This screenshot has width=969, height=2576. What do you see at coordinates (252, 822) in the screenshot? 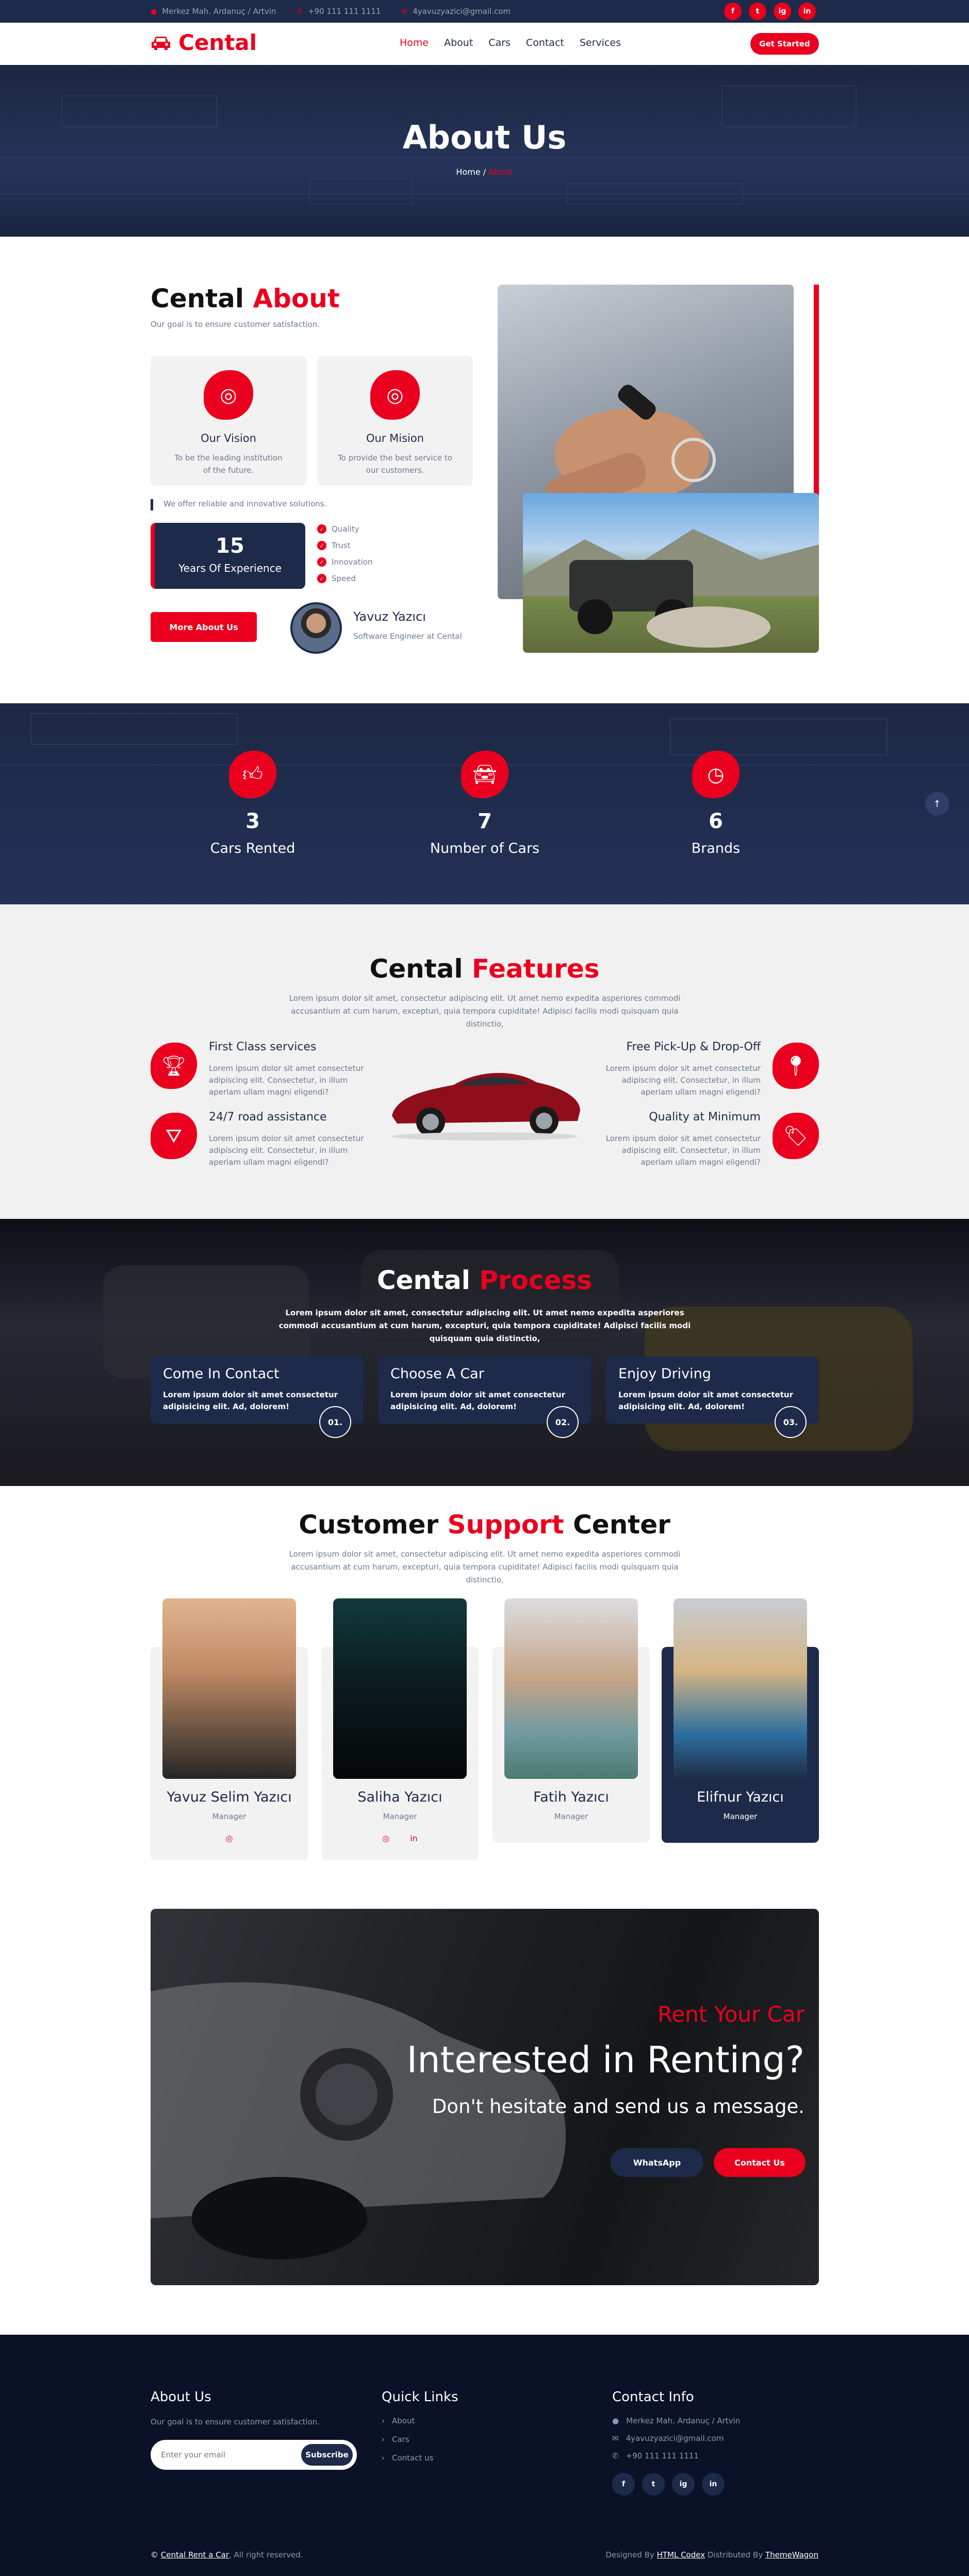
I see `counter-number: 3` at bounding box center [252, 822].